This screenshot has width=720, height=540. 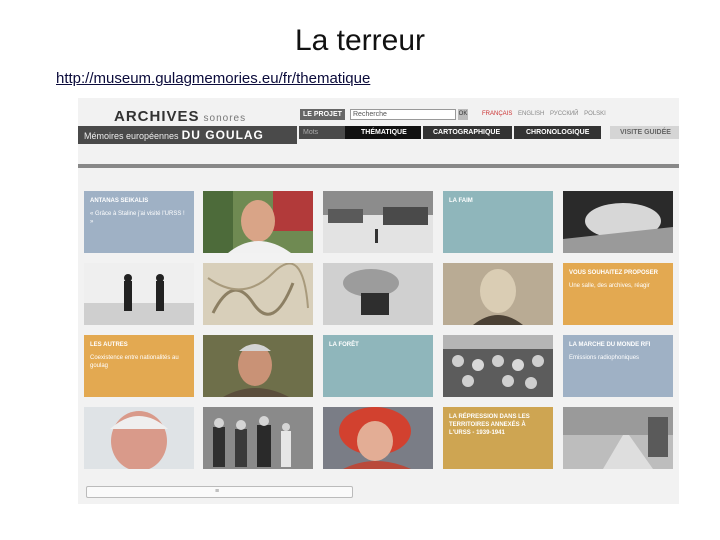 I want to click on archive-photo-family, so click(x=258, y=438).